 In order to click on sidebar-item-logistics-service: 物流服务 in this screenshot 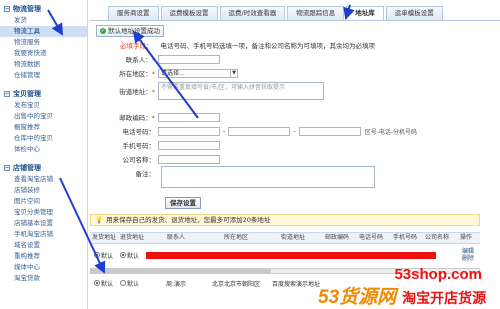, I will do `click(43, 42)`.